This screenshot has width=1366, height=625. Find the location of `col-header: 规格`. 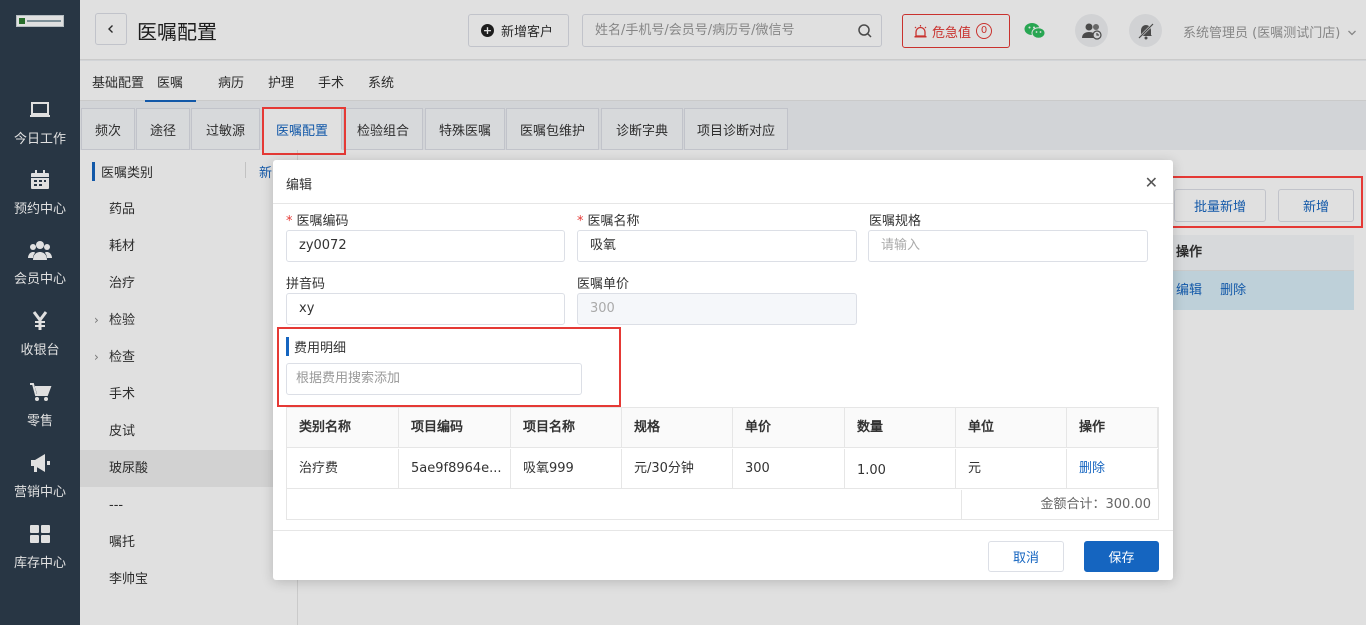

col-header: 规格 is located at coordinates (677, 428).